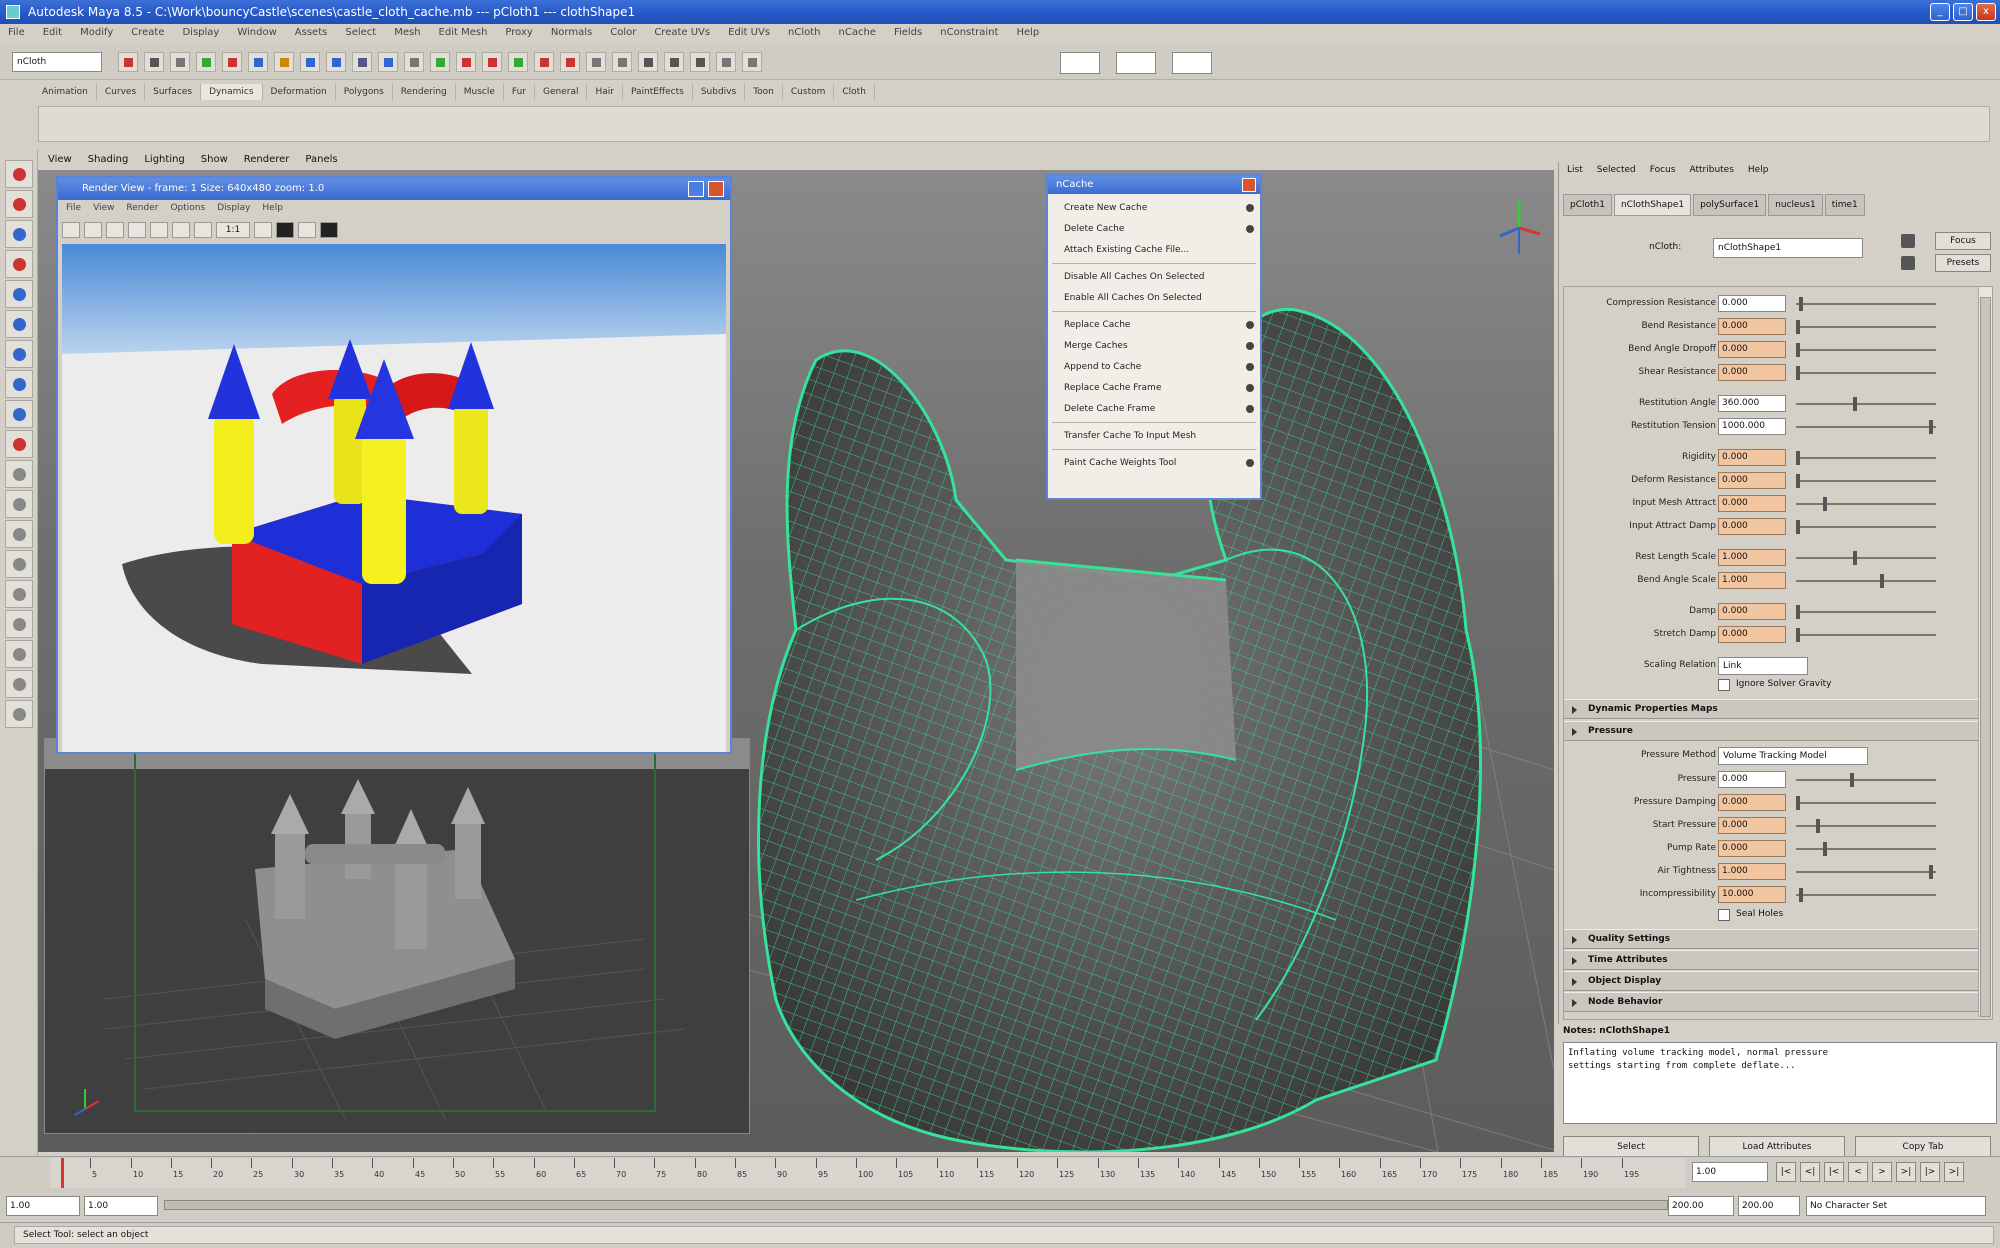 This screenshot has width=2000, height=1248. I want to click on ncache-item-12: Paint Cache Weights Tool, so click(1154, 463).